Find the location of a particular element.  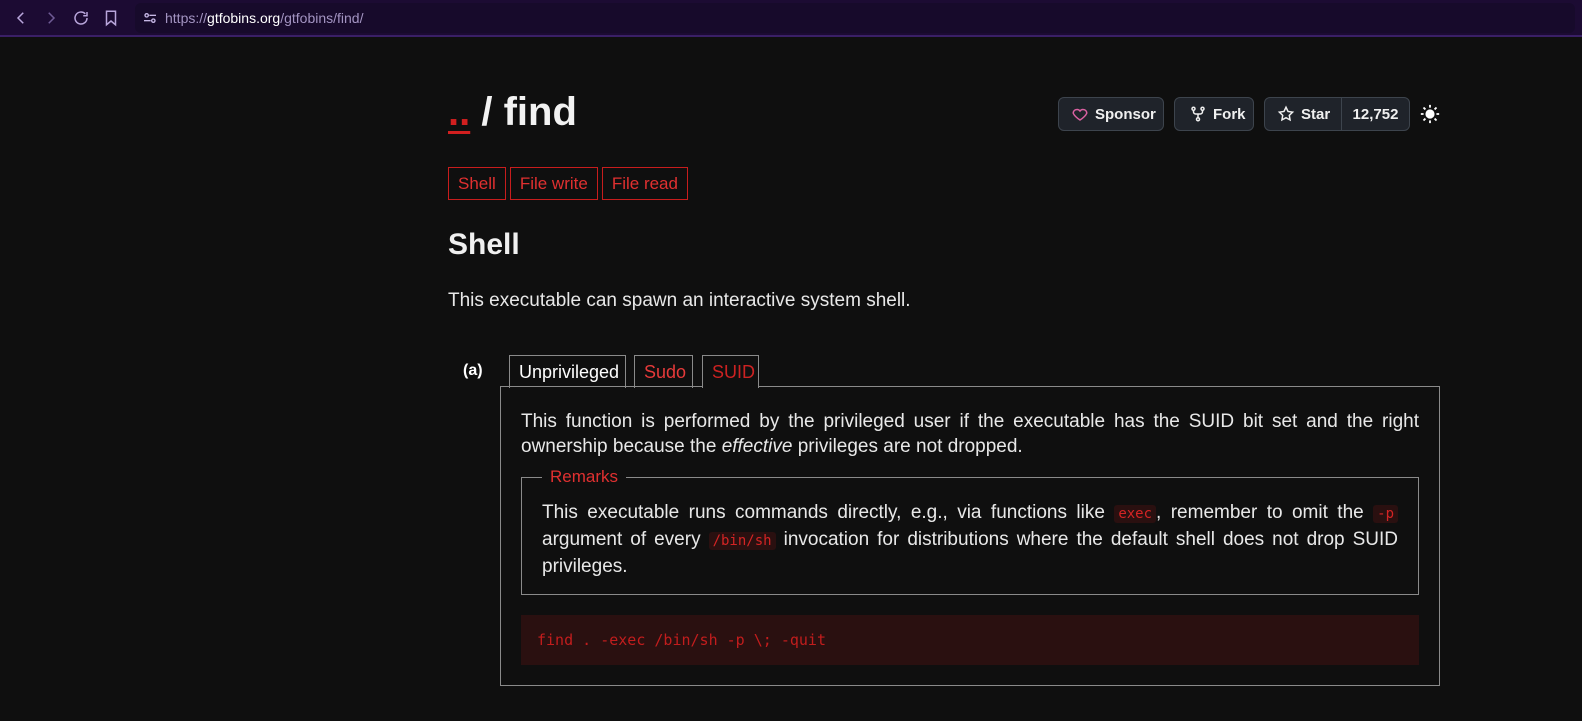

star-label: Star is located at coordinates (1316, 114).